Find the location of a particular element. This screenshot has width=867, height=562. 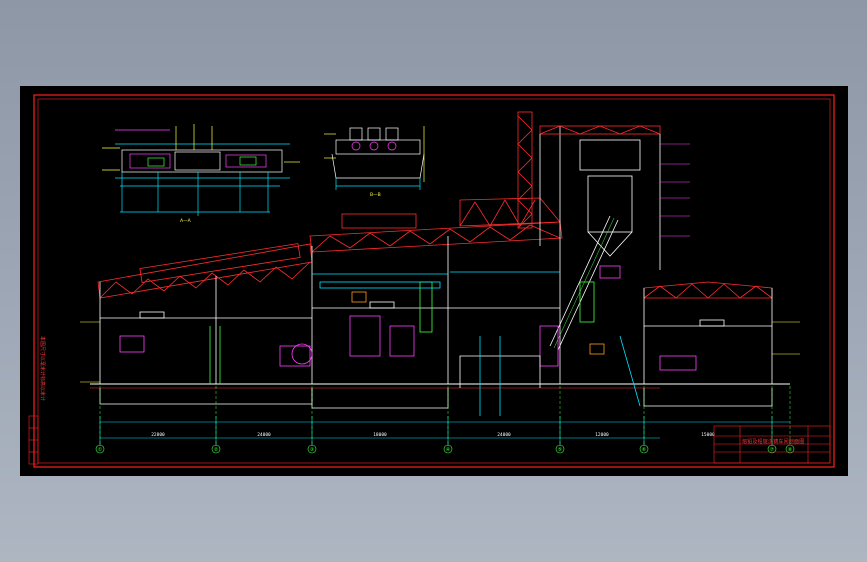

bay-dimension-texts: 22800 24000 18000 24000 12000 15000 is located at coordinates (433, 435).